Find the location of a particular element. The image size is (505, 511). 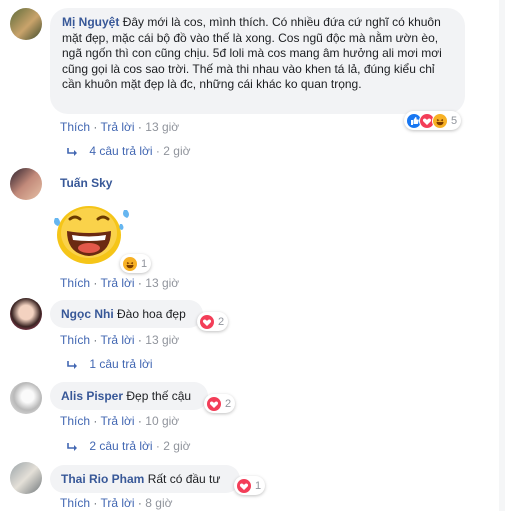

comment-bubble: Ngọc Nhi Đào hoa đẹp is located at coordinates (126, 314).